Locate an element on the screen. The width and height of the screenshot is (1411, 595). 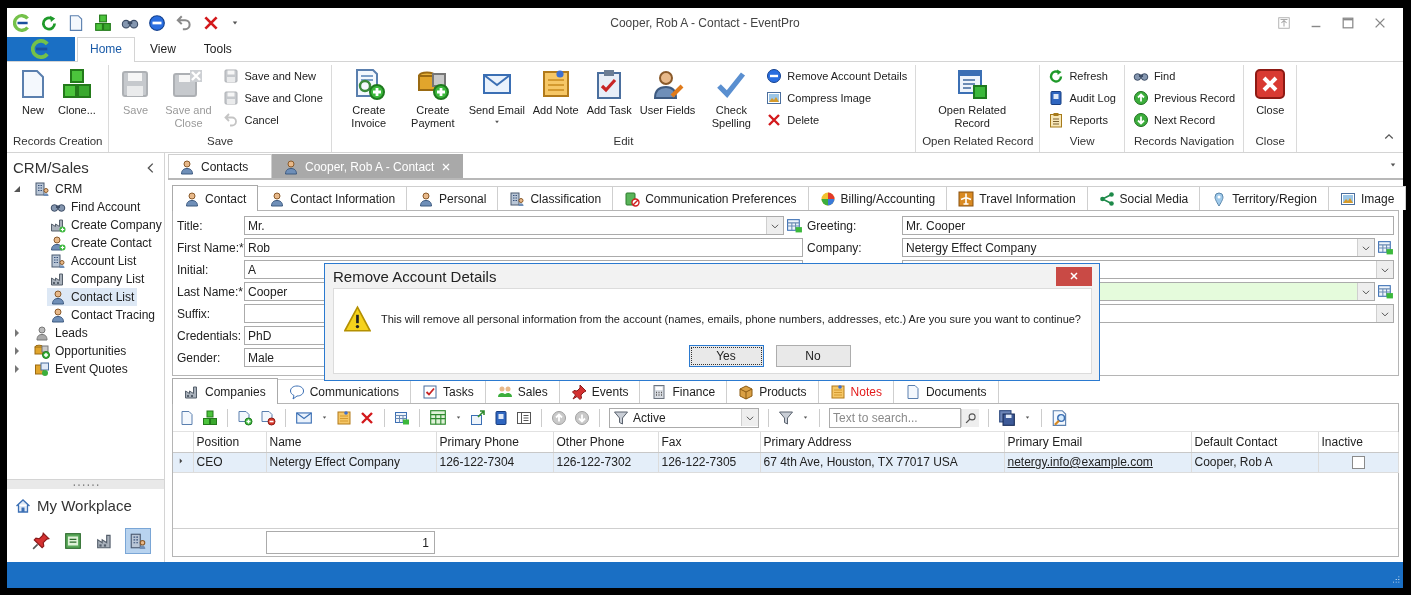
dialog-button: No is located at coordinates (813, 356).